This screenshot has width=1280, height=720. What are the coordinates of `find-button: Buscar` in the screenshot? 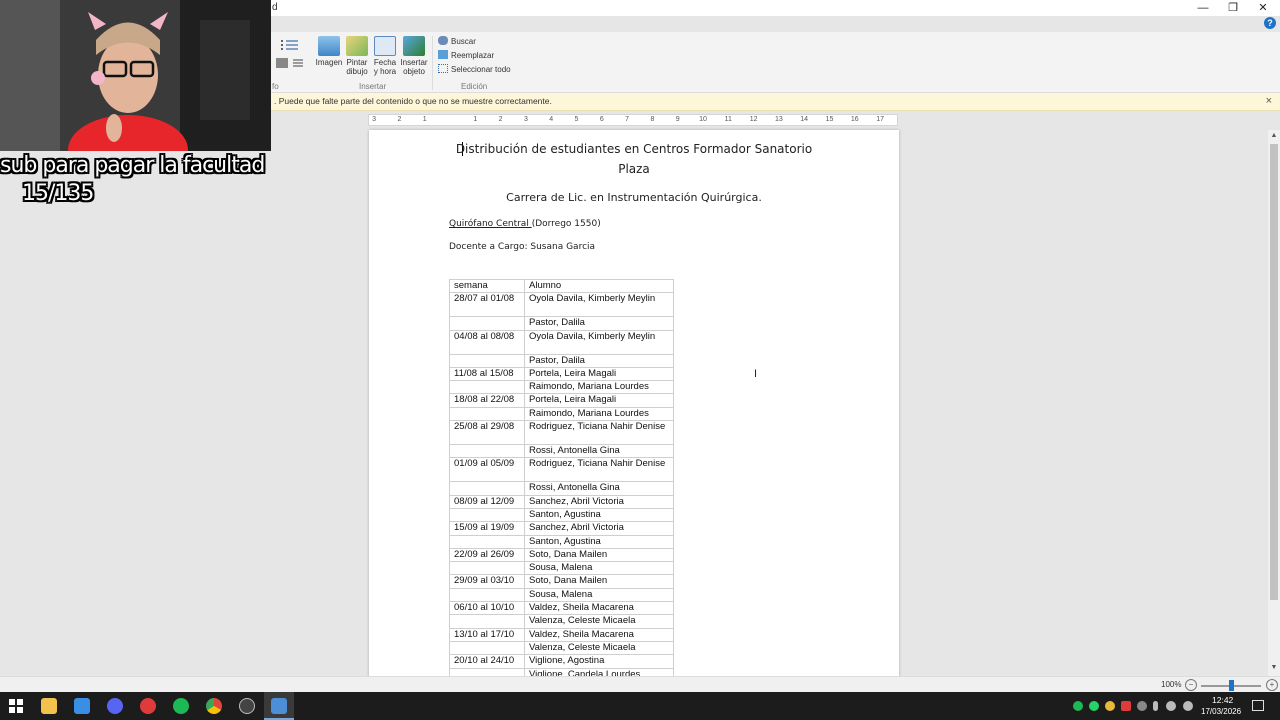 It's located at (457, 42).